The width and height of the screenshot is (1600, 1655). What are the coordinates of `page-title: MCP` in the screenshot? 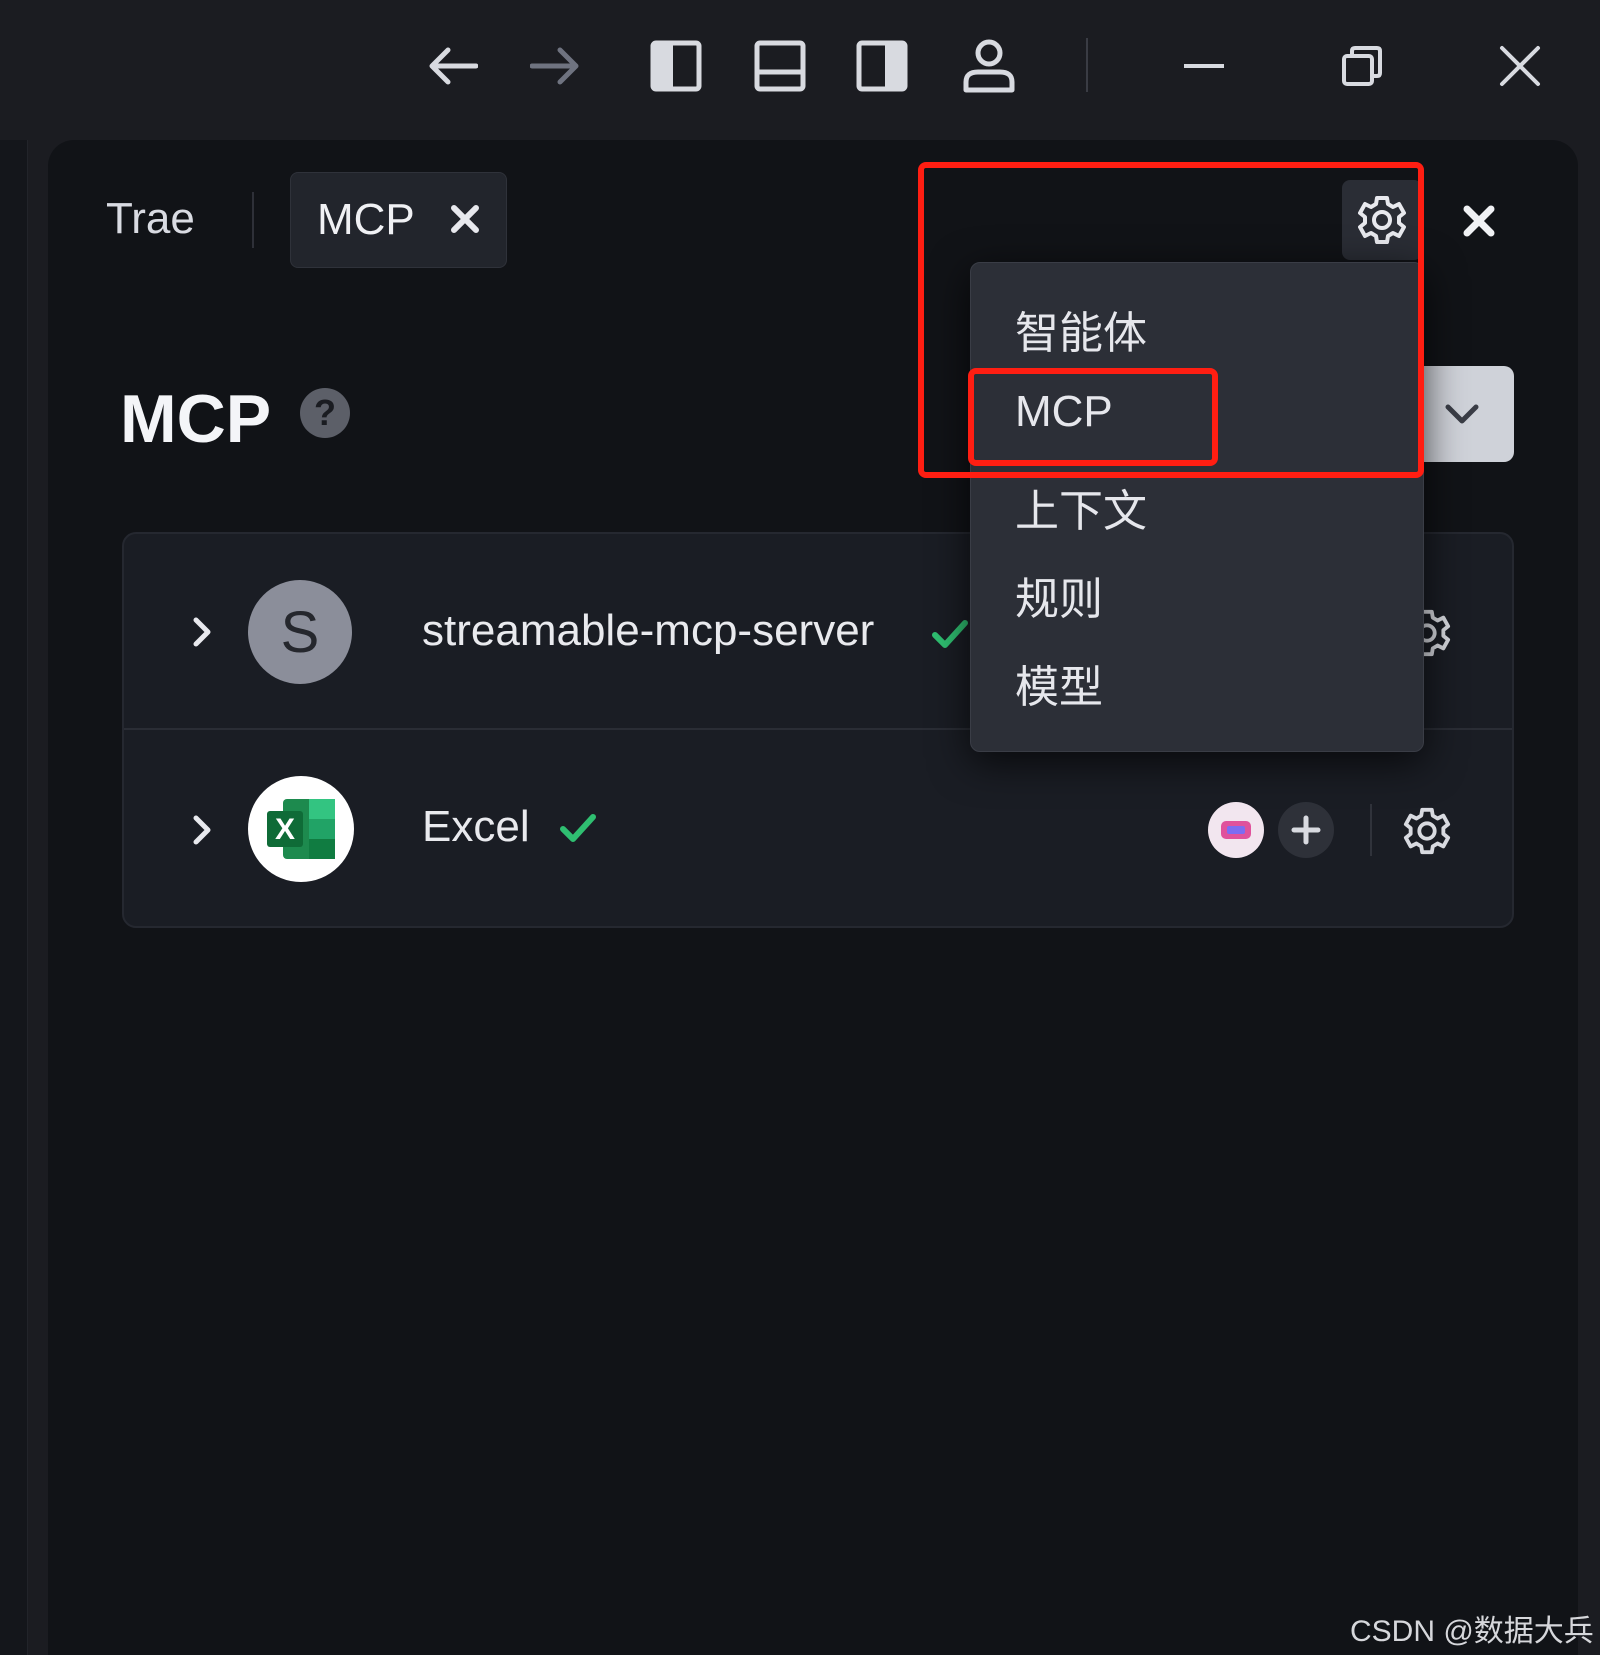 It's located at (196, 419).